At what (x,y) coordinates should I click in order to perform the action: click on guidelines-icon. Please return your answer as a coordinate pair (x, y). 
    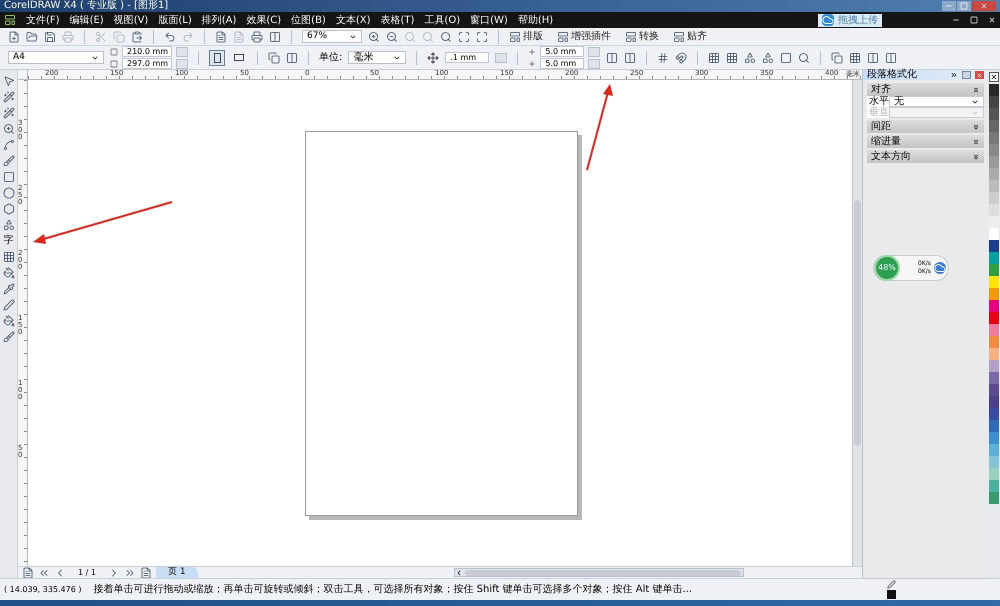
    Looking at the image, I should click on (732, 58).